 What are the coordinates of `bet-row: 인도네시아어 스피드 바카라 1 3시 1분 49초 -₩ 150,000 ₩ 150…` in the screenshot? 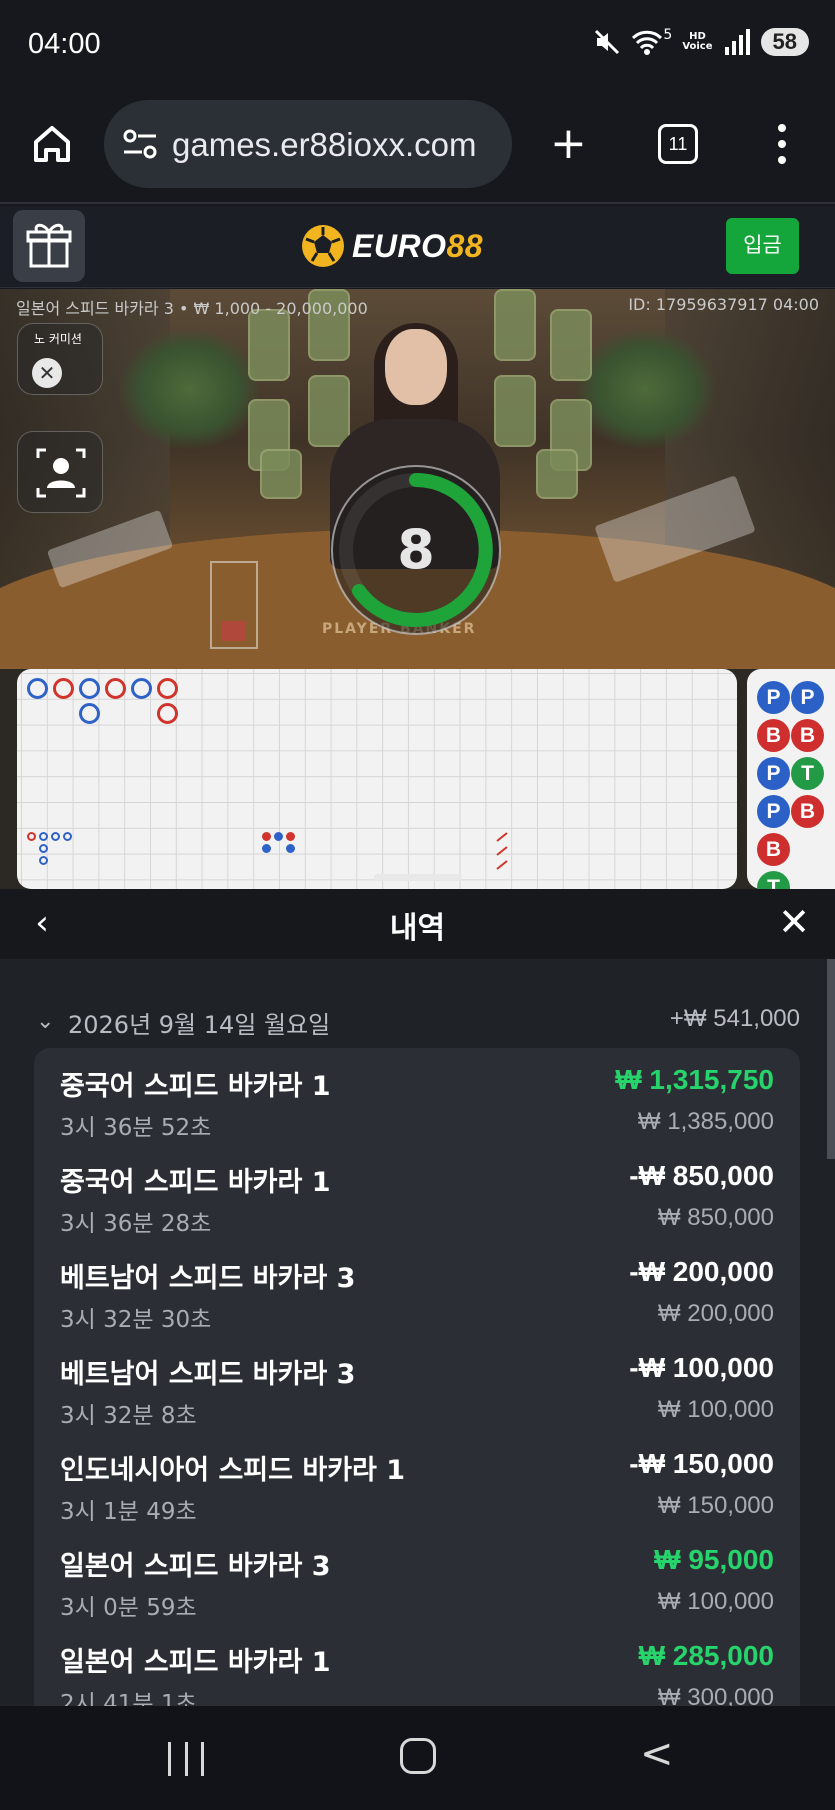 It's located at (417, 1488).